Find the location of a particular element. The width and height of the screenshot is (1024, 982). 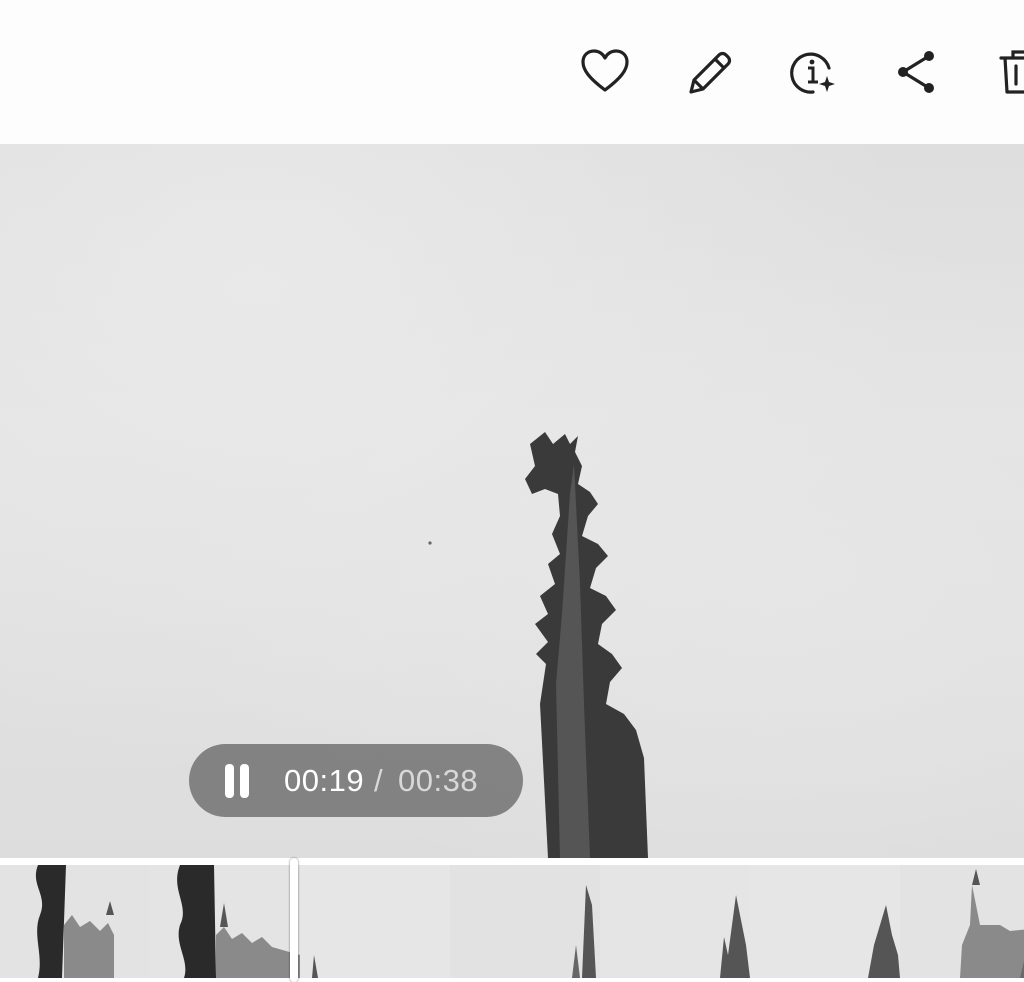

trash-icon is located at coordinates (1011, 72).